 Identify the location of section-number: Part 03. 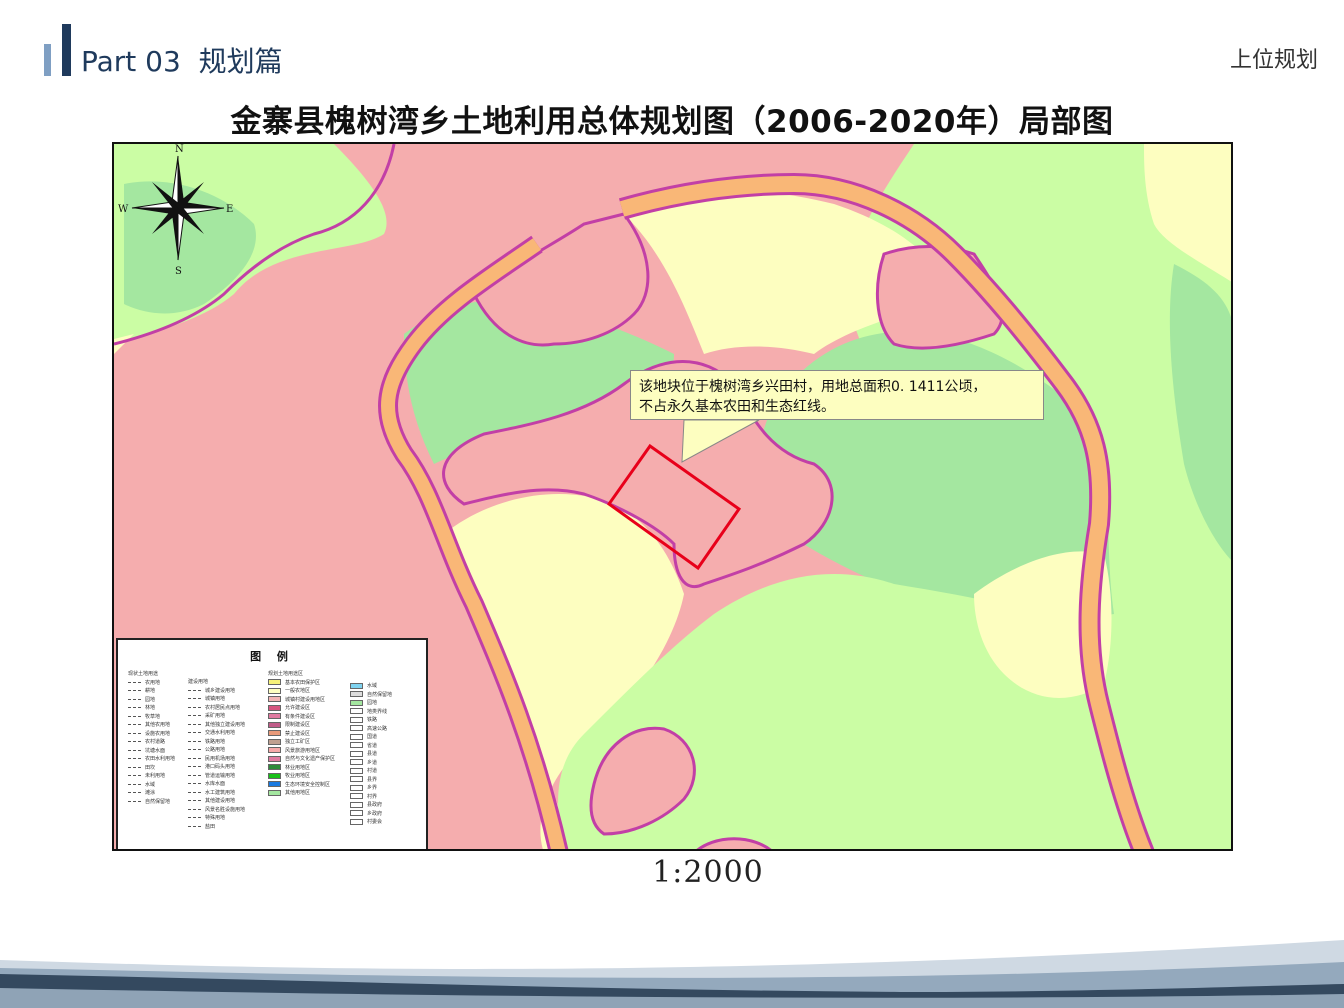
(131, 61).